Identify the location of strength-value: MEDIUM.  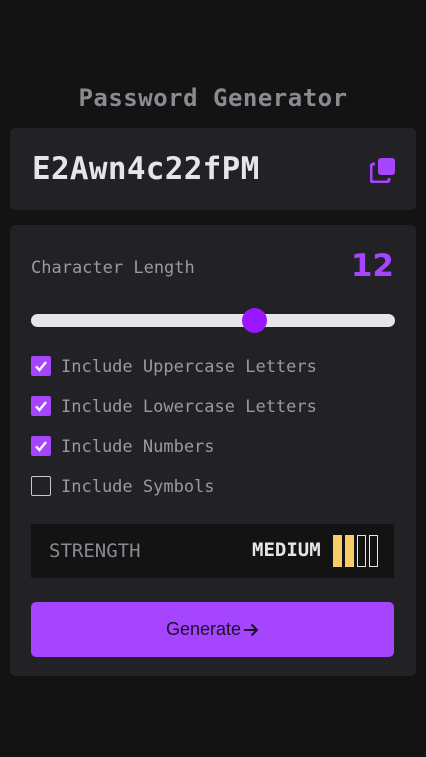
(286, 550).